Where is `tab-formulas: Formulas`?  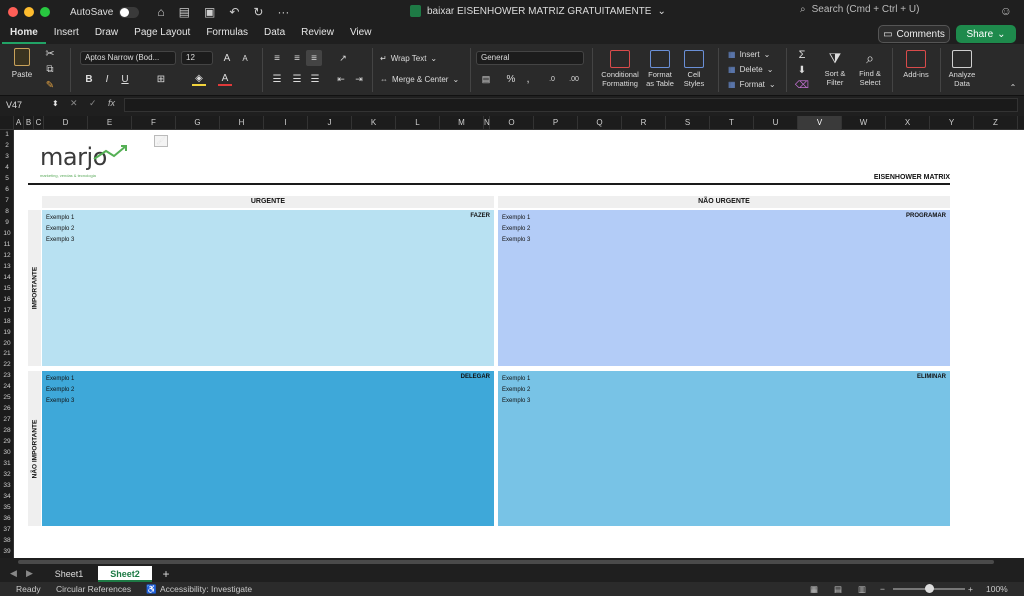 tab-formulas: Formulas is located at coordinates (227, 34).